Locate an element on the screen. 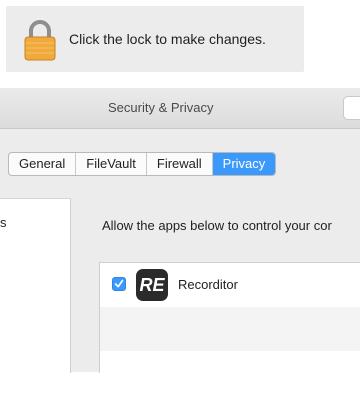 The image size is (360, 395). titlebar: Security & Privacy is located at coordinates (180, 108).